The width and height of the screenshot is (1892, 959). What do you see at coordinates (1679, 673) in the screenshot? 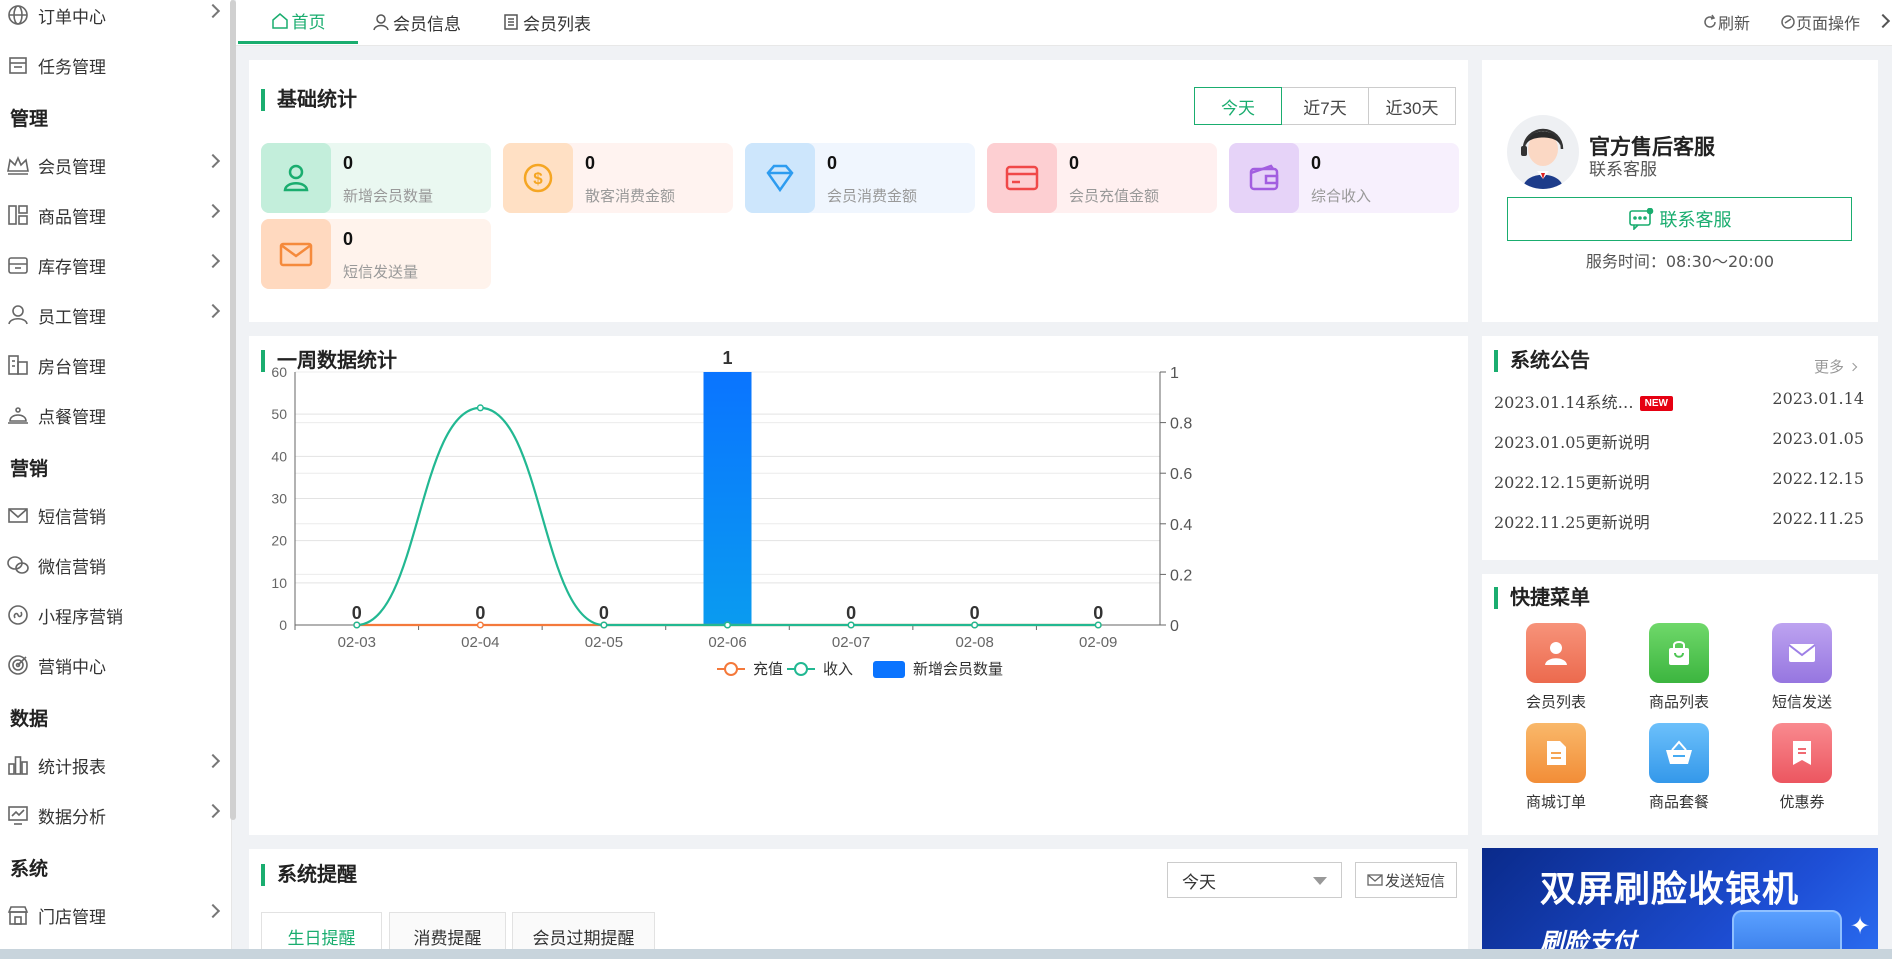
I see `quick-item-product-list: 商品列表` at bounding box center [1679, 673].